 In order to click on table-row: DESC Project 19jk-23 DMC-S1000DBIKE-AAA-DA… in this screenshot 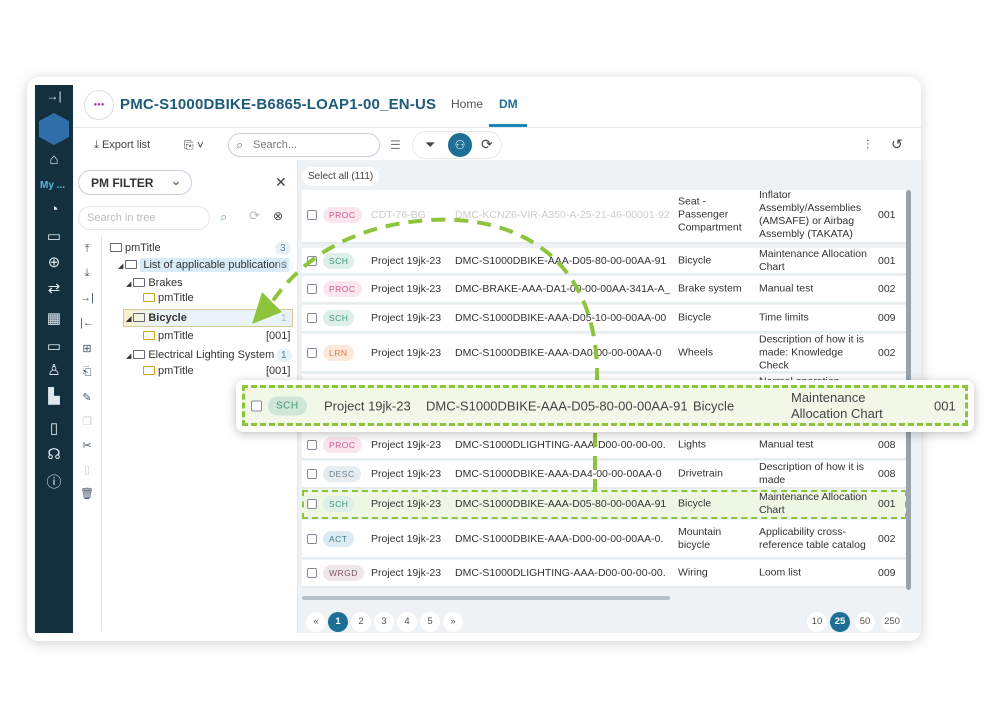, I will do `click(604, 475)`.